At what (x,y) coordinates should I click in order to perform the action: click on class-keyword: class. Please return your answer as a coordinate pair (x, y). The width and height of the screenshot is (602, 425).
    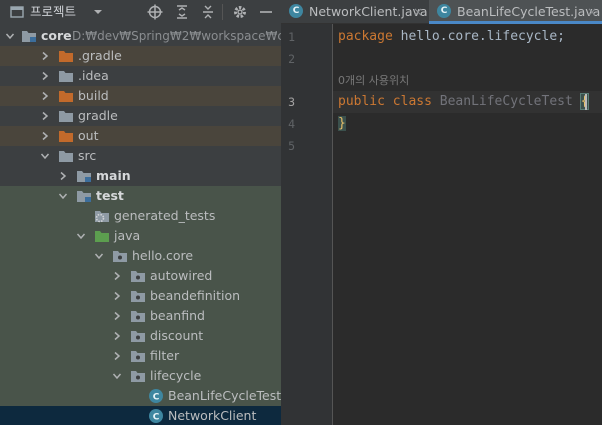
    Looking at the image, I should click on (412, 101).